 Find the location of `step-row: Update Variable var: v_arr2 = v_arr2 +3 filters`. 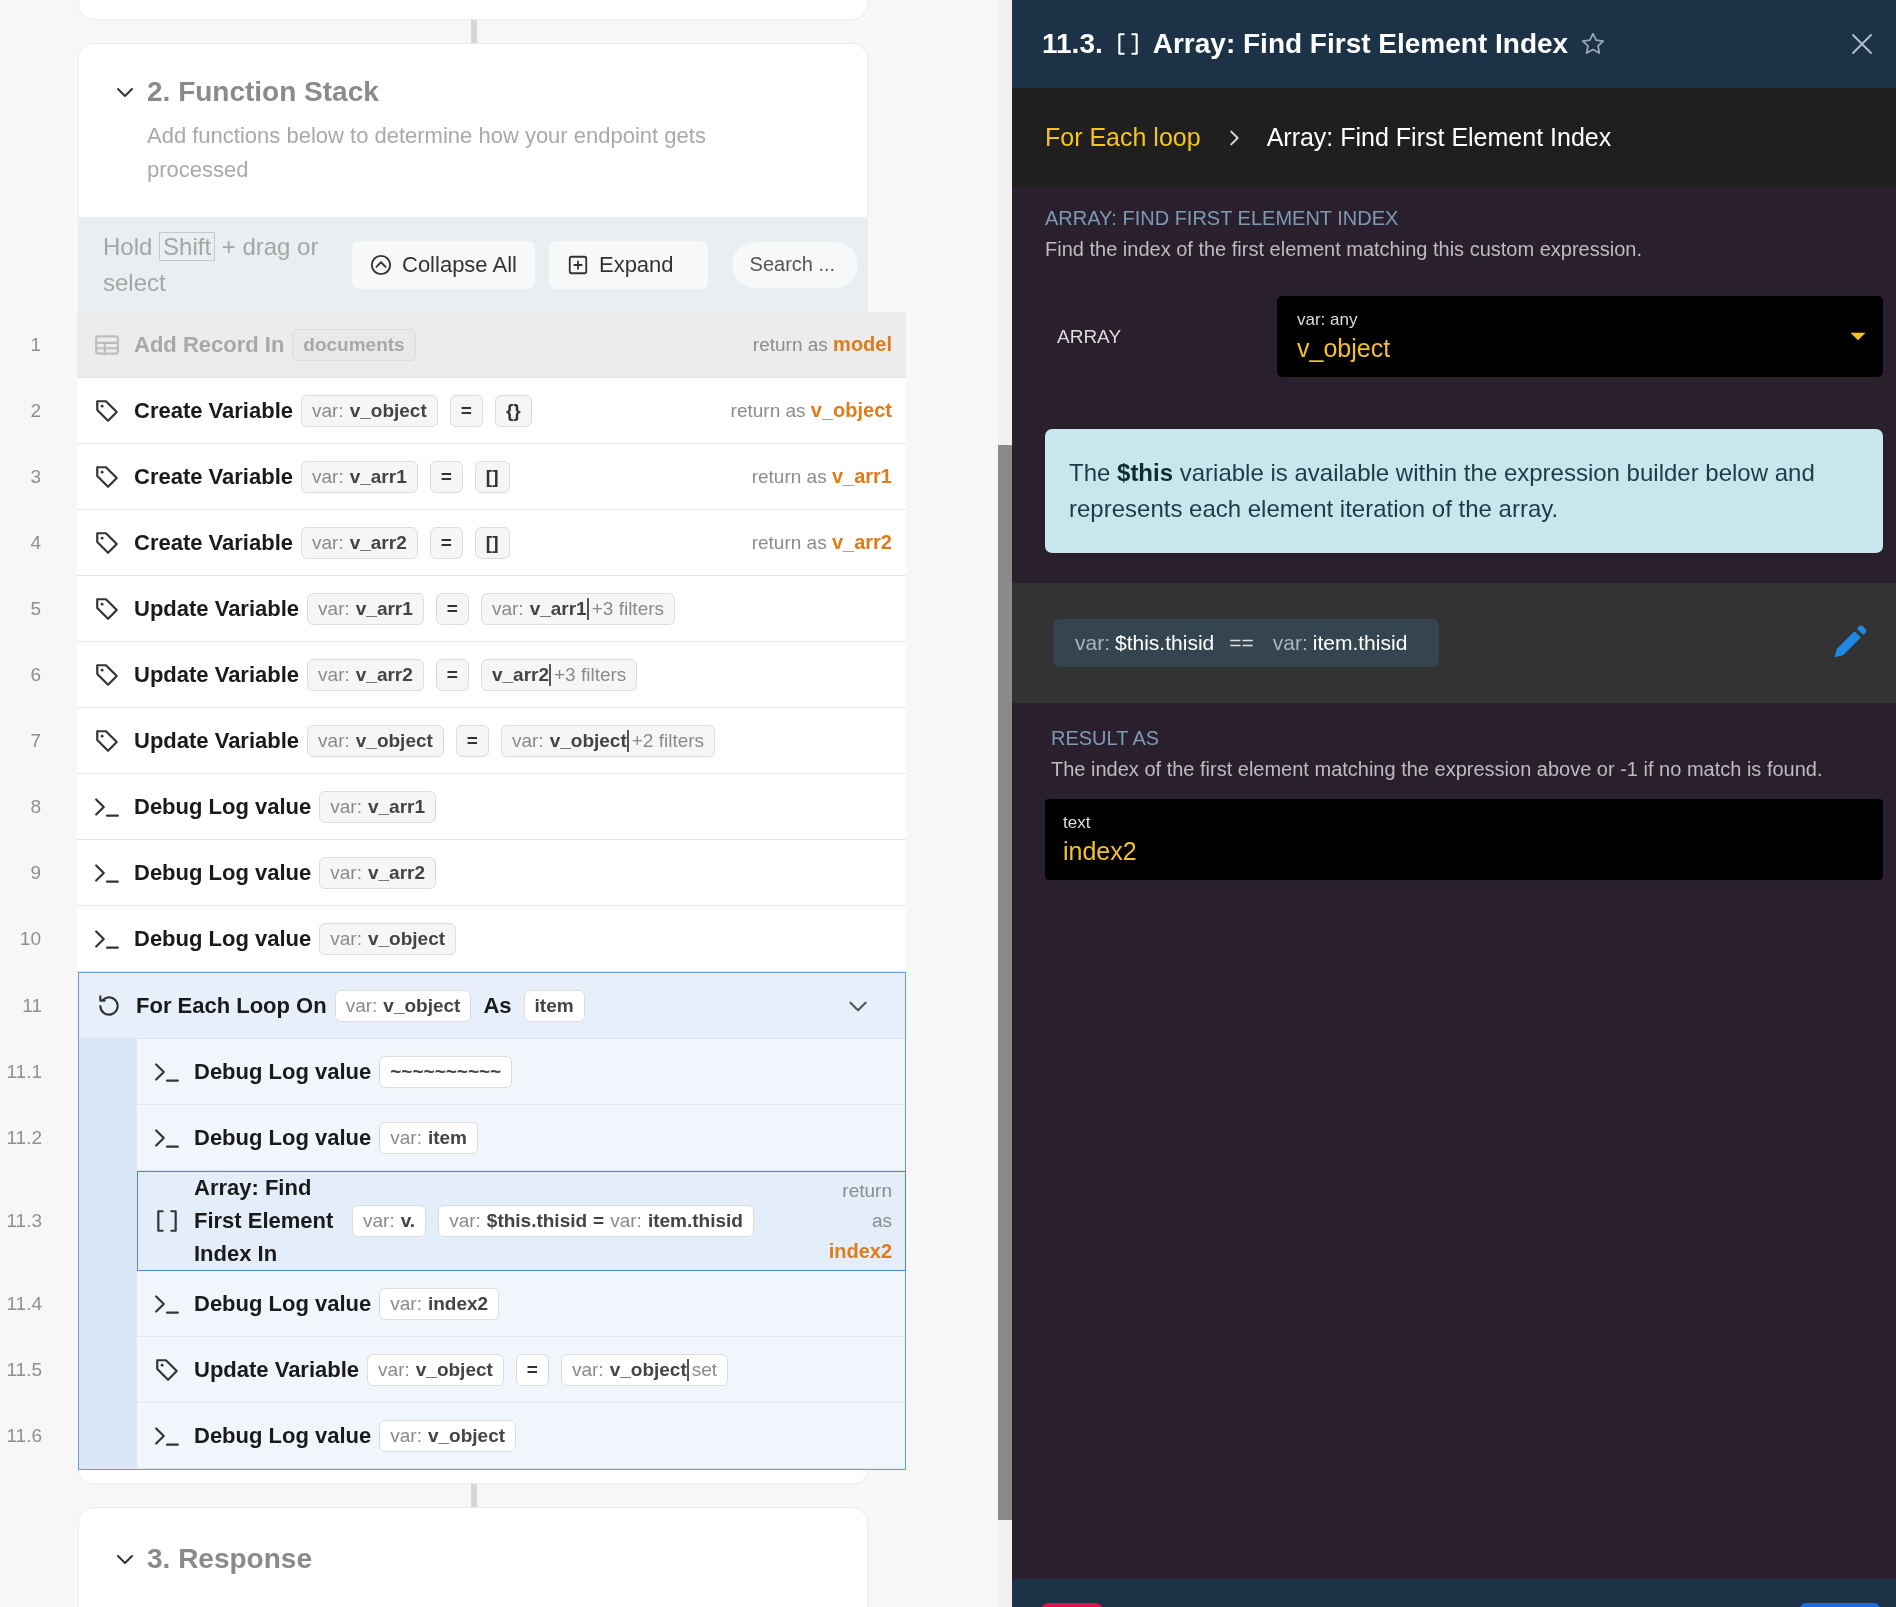

step-row: Update Variable var: v_arr2 = v_arr2 +3 filters is located at coordinates (491, 675).